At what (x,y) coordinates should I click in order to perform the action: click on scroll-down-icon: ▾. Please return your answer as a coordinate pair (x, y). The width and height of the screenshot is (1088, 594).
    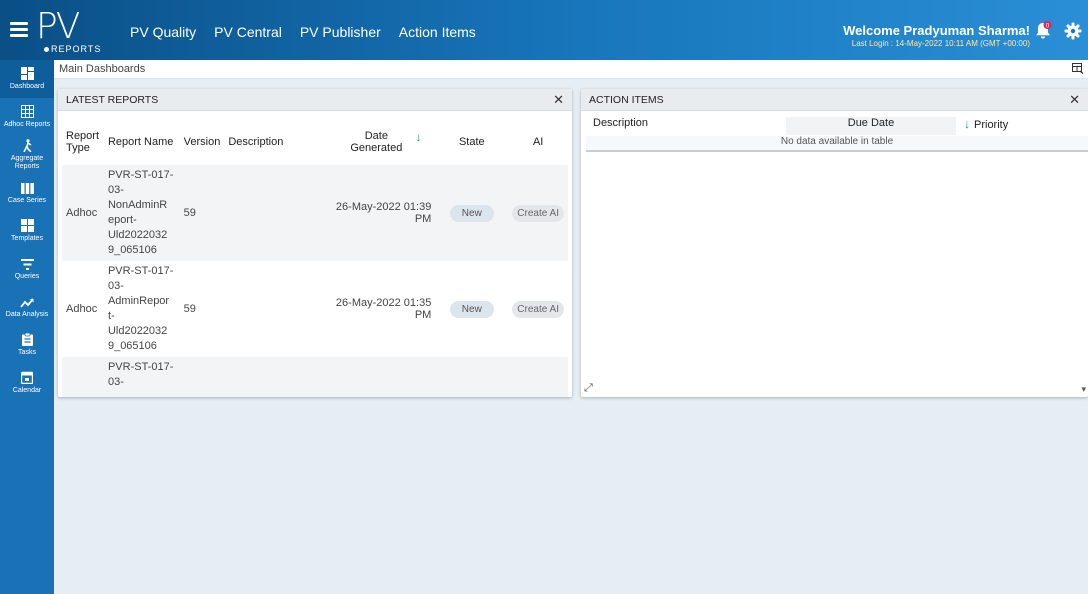
    Looking at the image, I should click on (1083, 389).